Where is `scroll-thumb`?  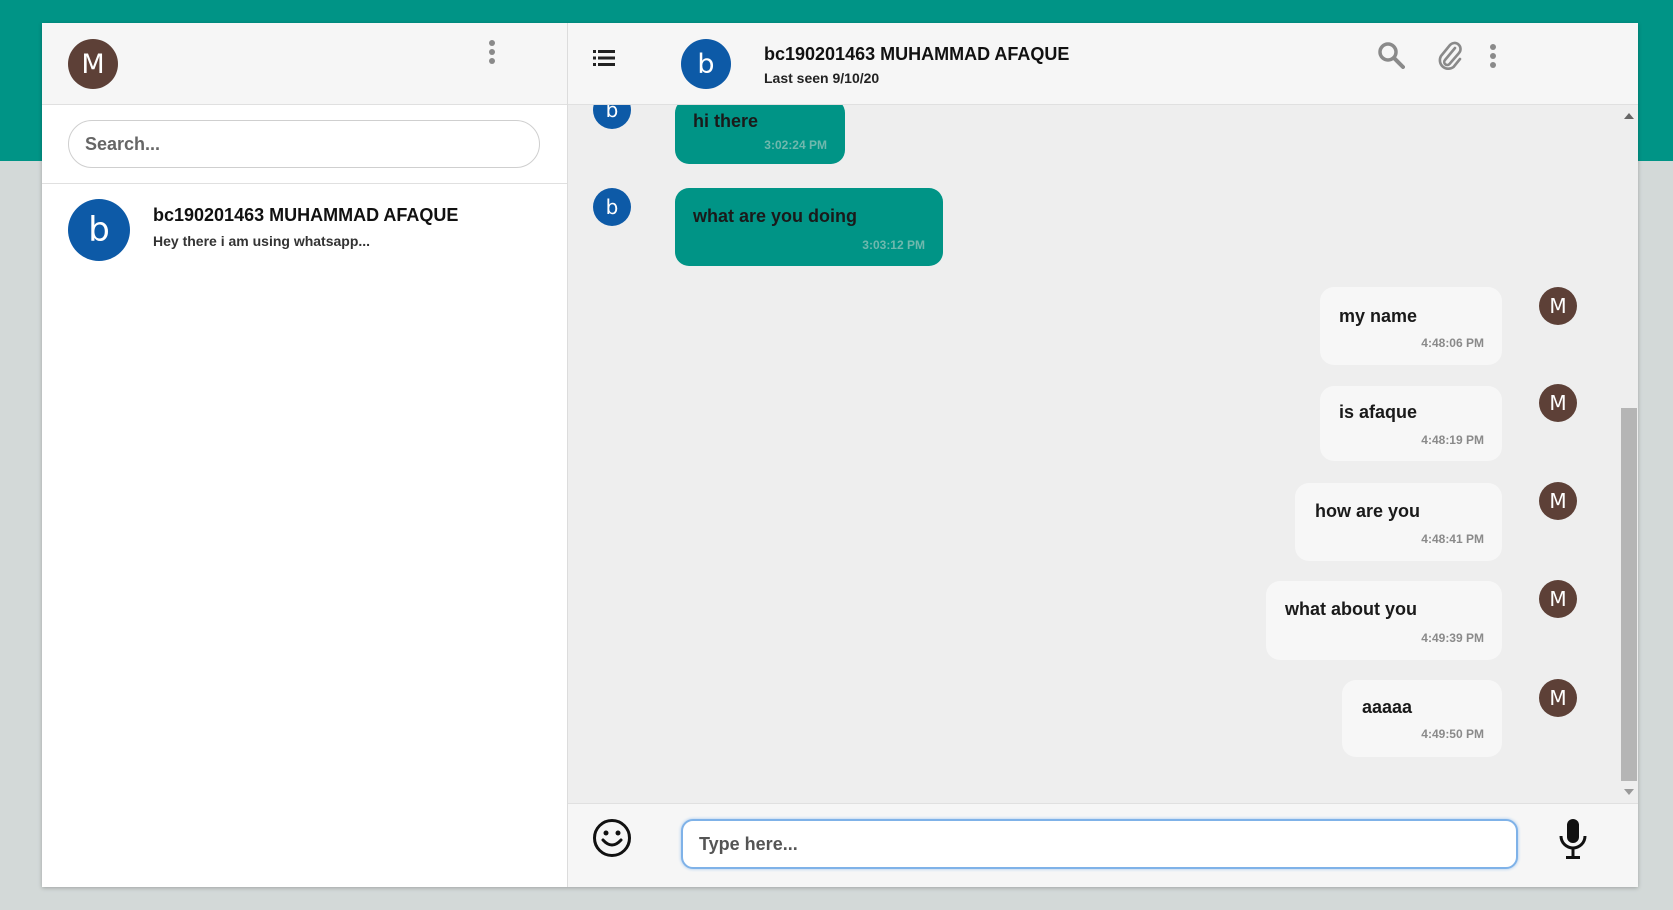
scroll-thumb is located at coordinates (1629, 594).